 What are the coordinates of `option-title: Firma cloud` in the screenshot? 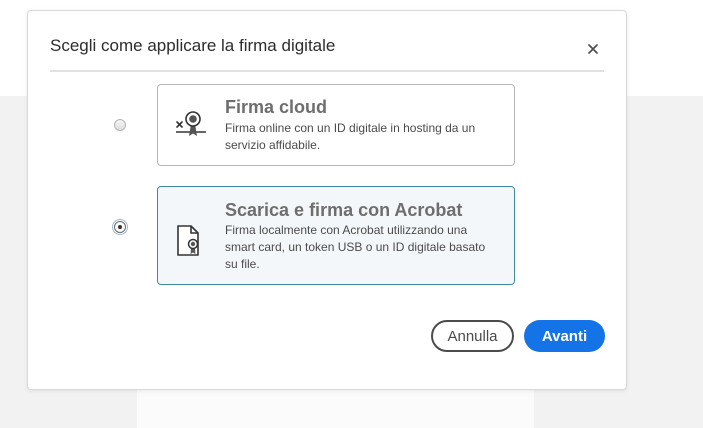 It's located at (276, 107).